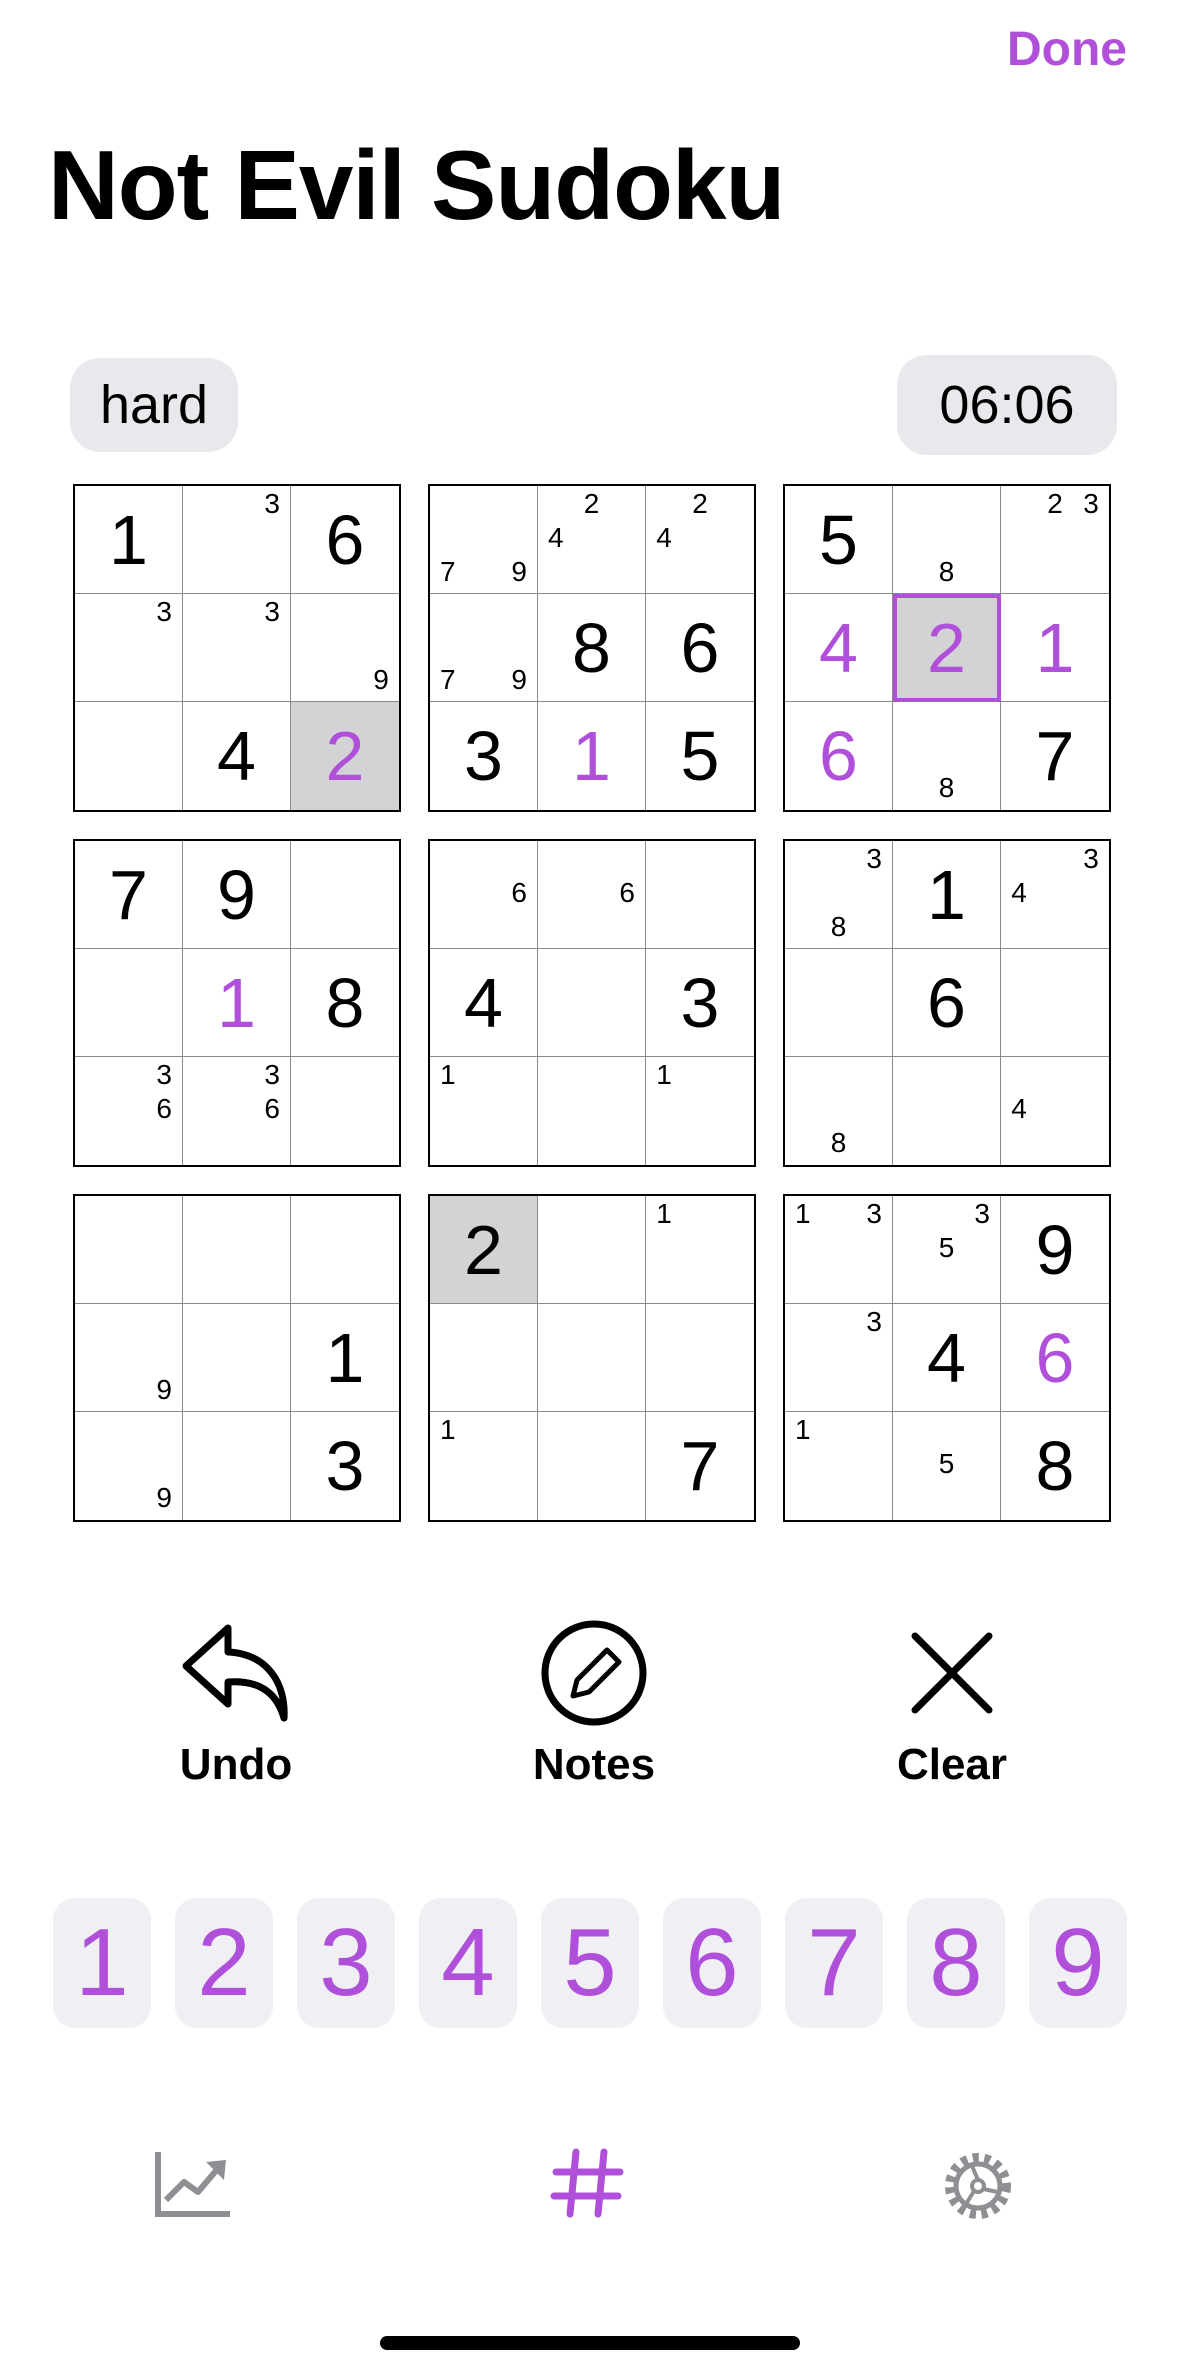 The image size is (1179, 2379). I want to click on key-2: 2, so click(224, 1963).